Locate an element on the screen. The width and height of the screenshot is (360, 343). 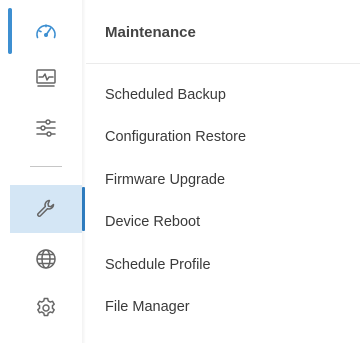
sidebar-item-monitor is located at coordinates (46, 78).